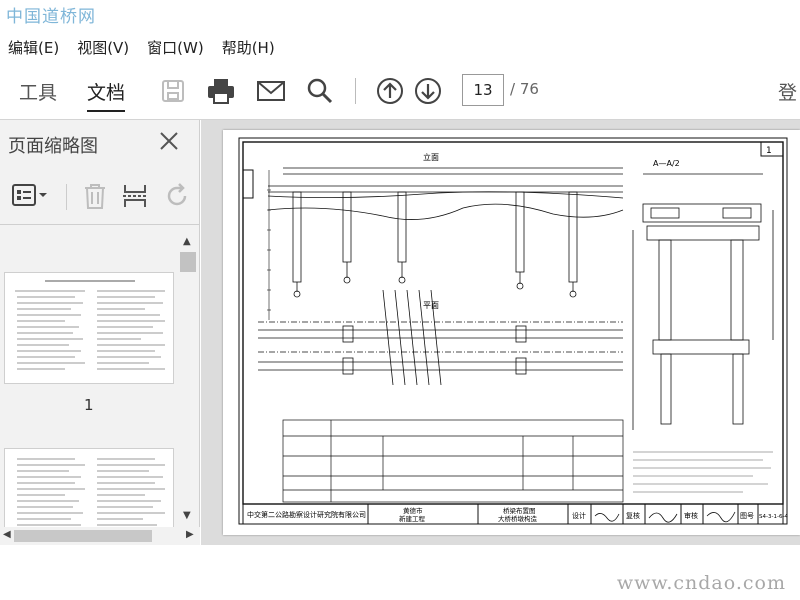  I want to click on tab-tools: 工具, so click(38, 91).